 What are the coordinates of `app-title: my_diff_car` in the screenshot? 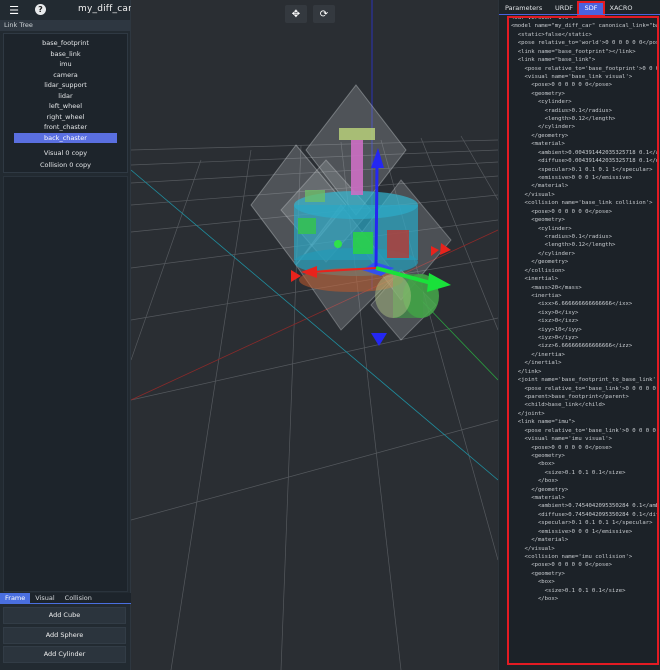 It's located at (105, 9).